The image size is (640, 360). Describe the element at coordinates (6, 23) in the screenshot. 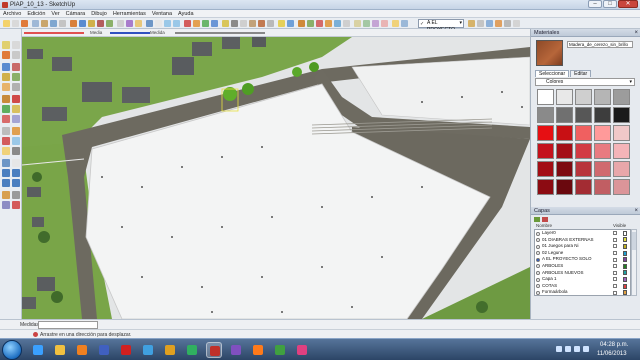

I see `select-tool-icon` at that location.